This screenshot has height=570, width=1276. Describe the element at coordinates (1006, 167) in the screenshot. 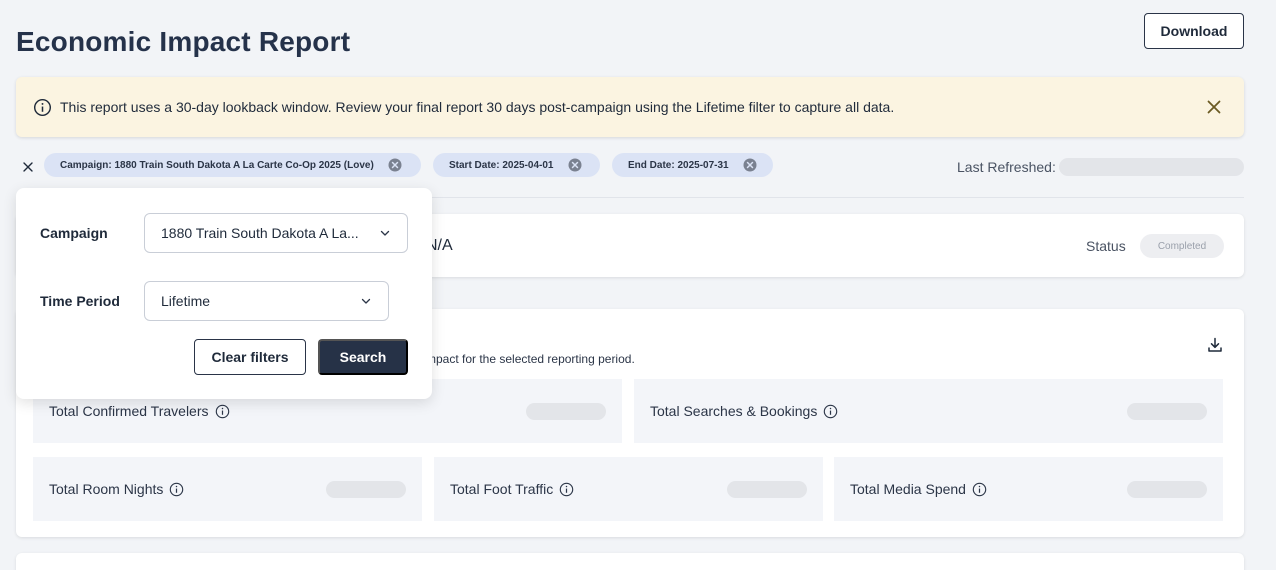

I see `last-refreshed-label: Last Refreshed:` at that location.